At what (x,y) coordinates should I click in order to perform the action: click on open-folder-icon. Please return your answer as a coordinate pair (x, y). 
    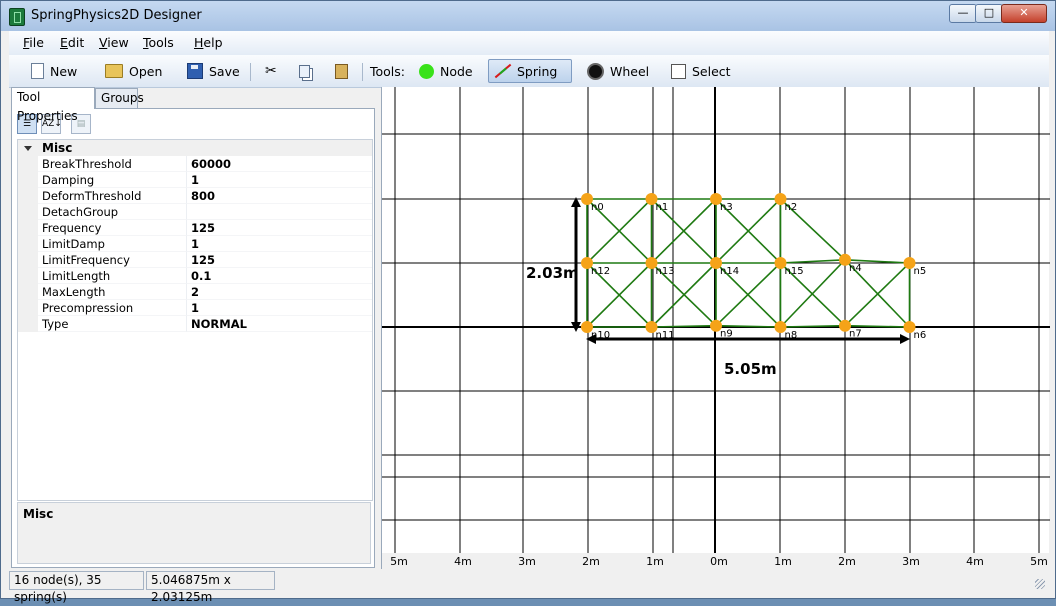
    Looking at the image, I should click on (114, 71).